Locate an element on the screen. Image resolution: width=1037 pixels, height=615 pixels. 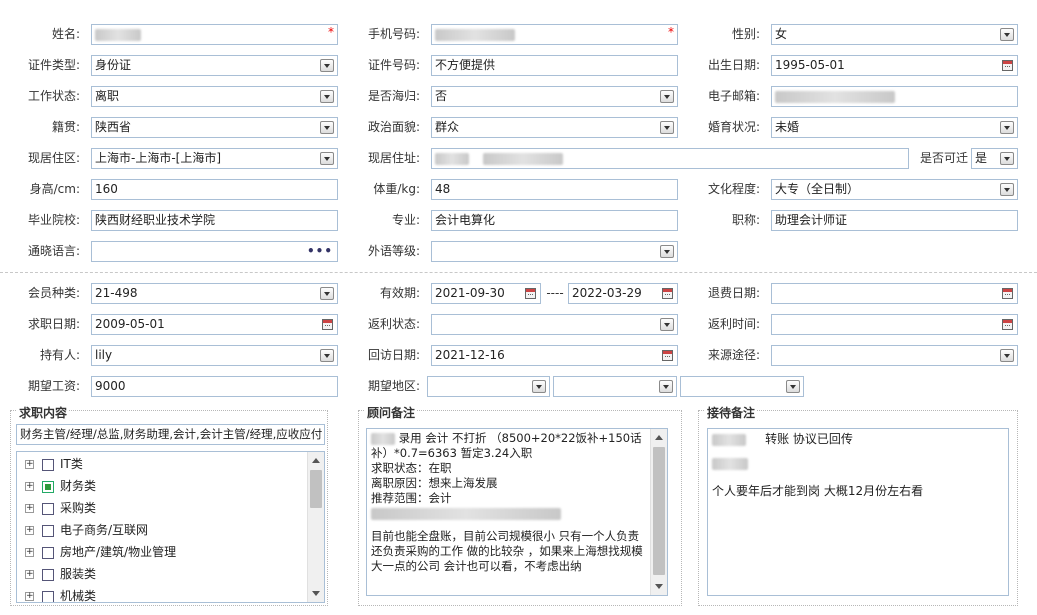
salary-field: 9000 is located at coordinates (214, 386).